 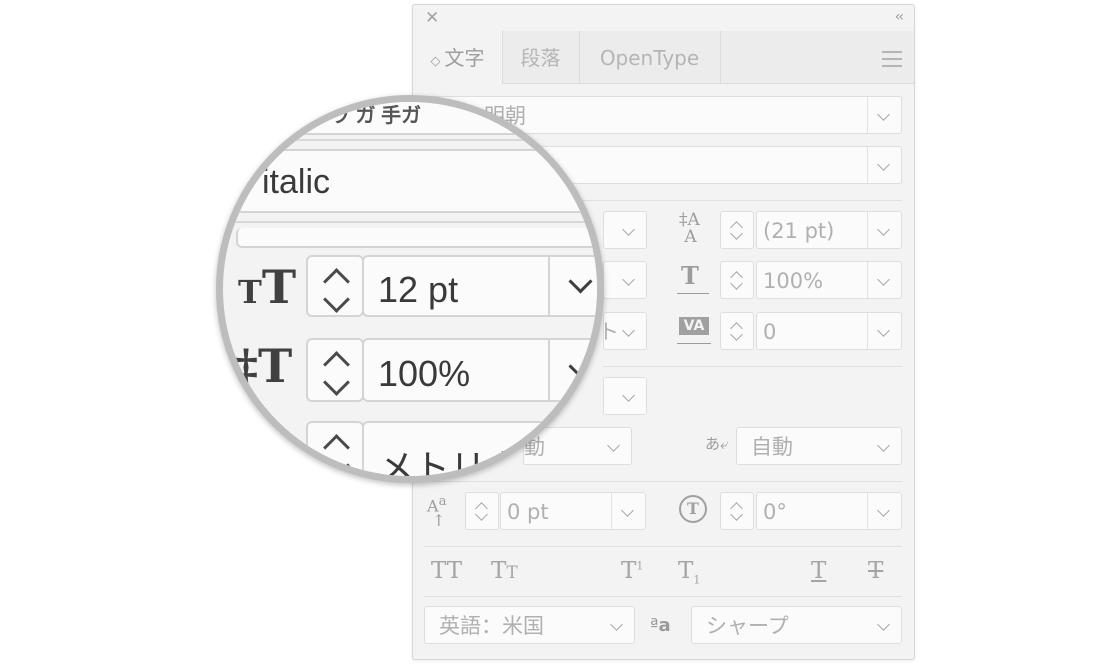 What do you see at coordinates (528, 512) in the screenshot?
I see `baseline-shift-value: 0 pt` at bounding box center [528, 512].